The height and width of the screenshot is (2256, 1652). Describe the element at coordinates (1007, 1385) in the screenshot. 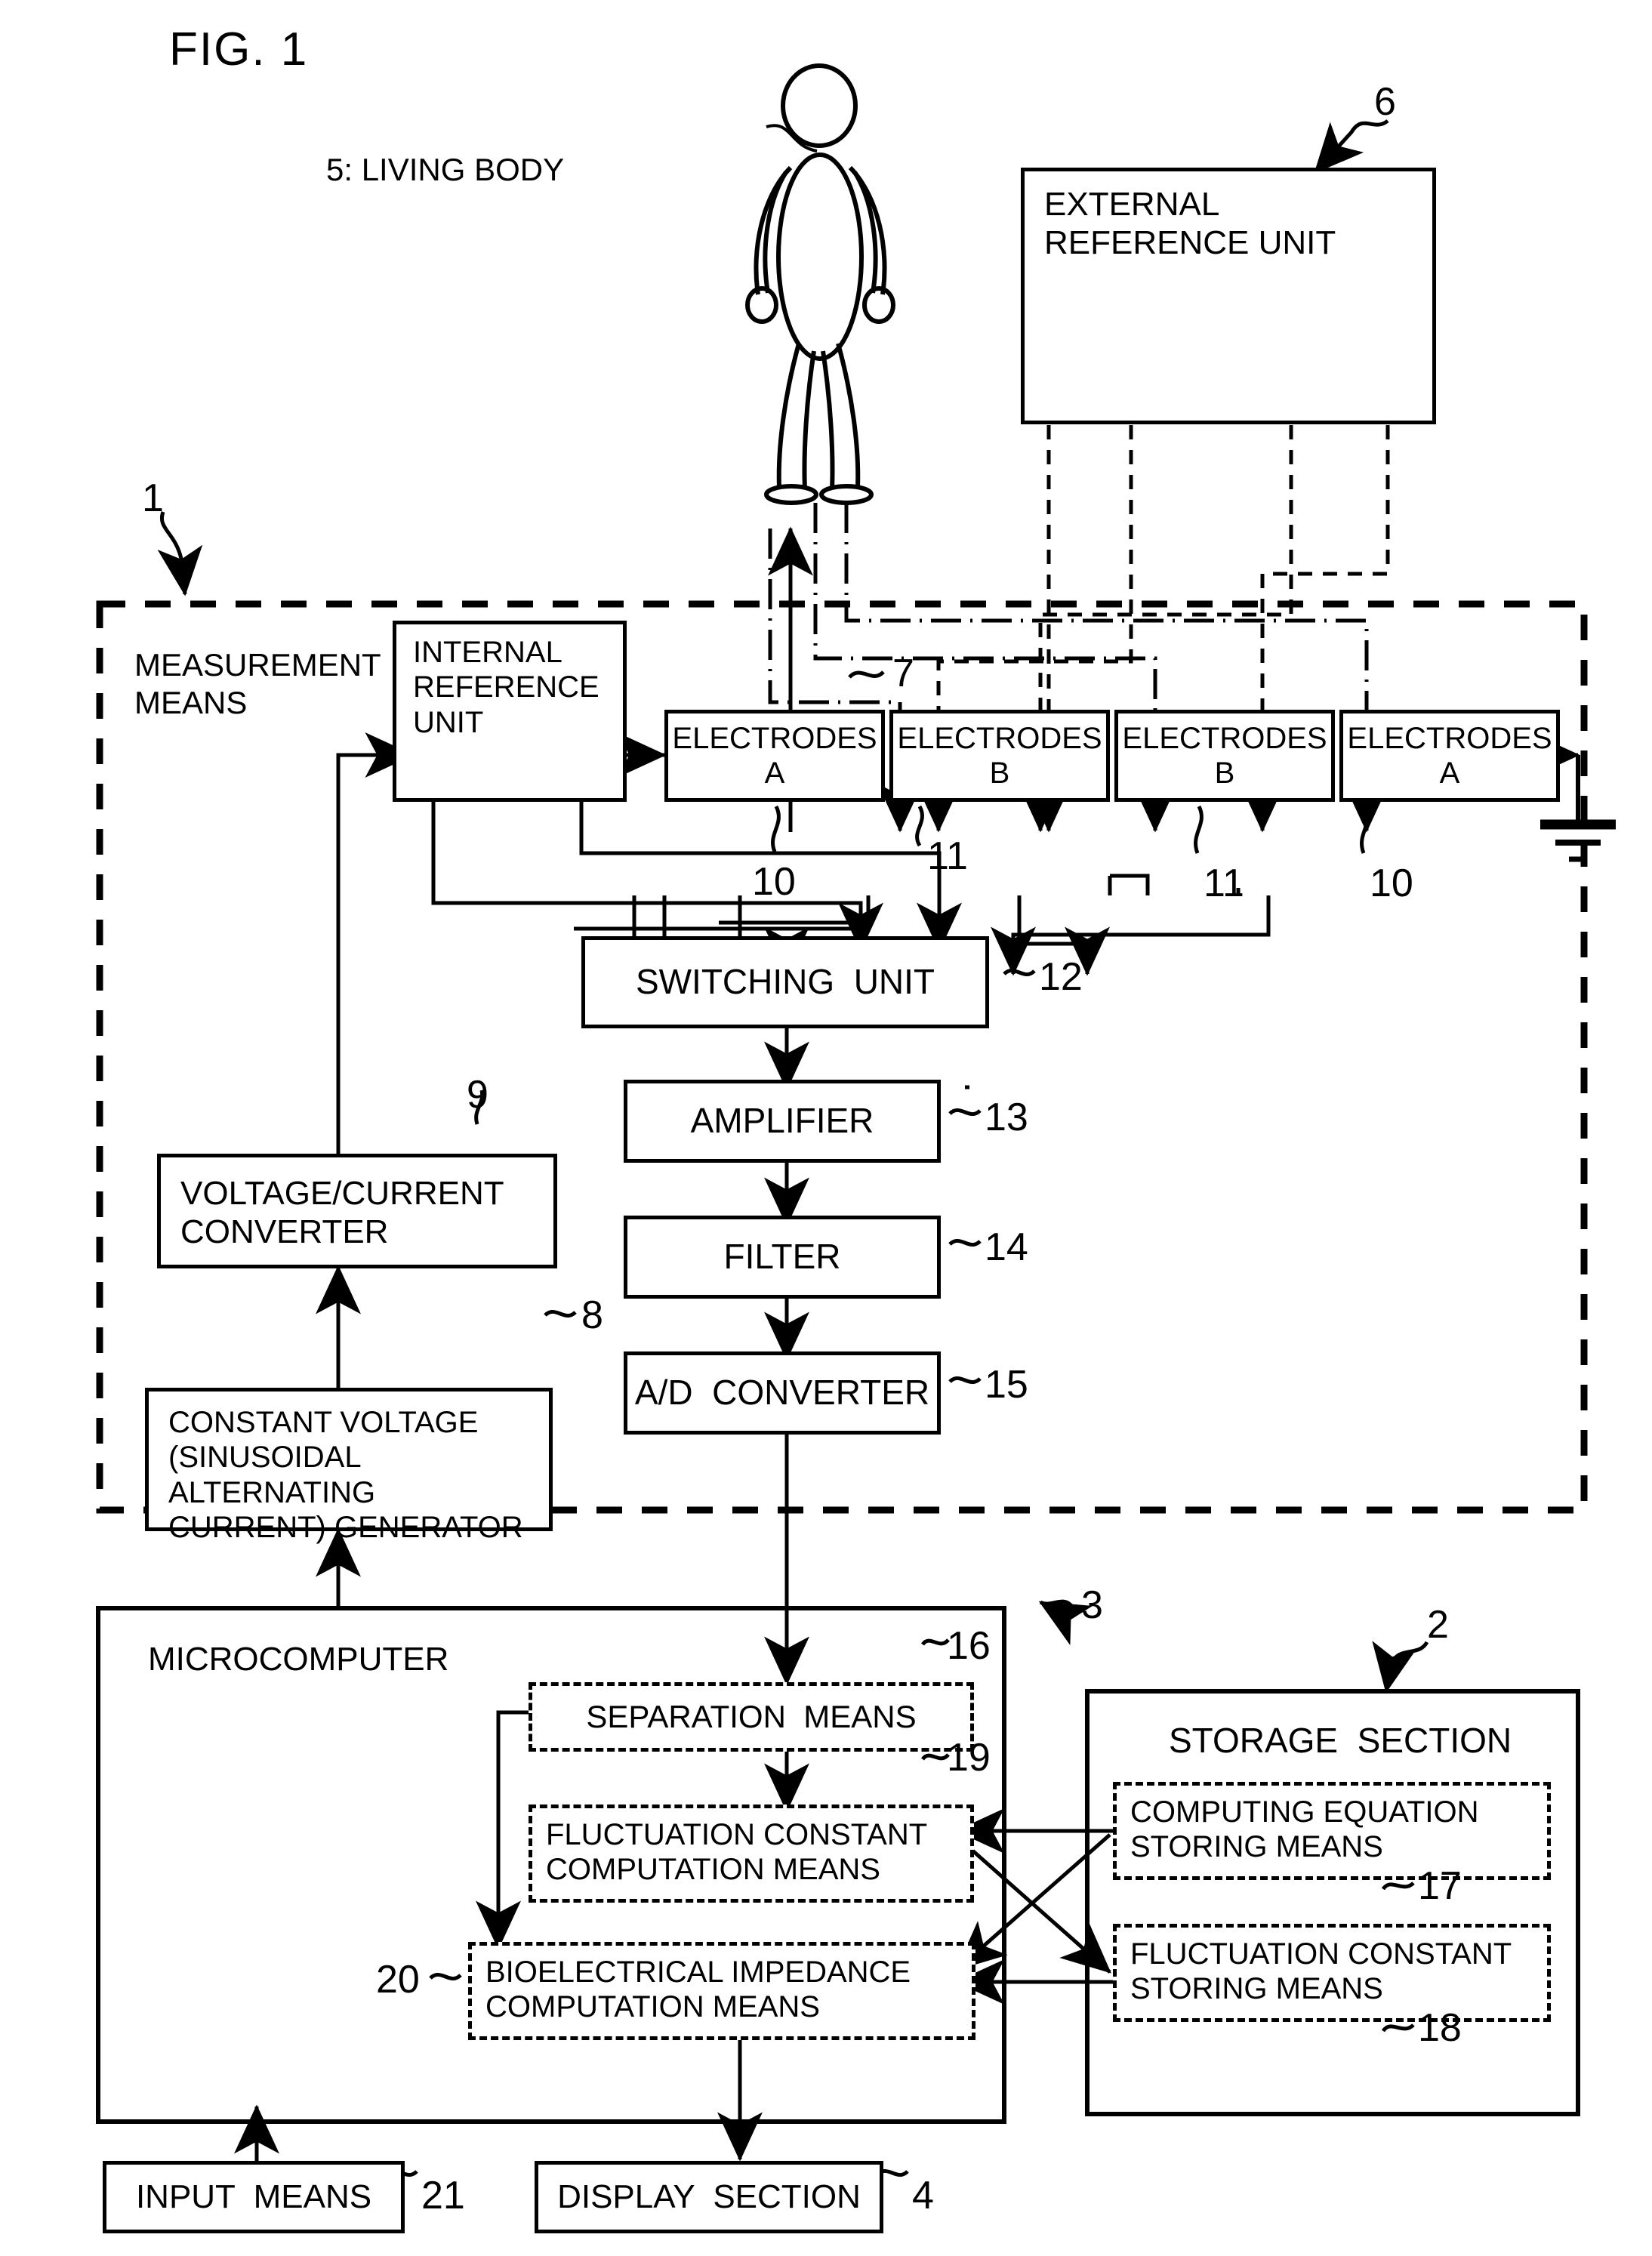

I see `ref-15: 15` at that location.